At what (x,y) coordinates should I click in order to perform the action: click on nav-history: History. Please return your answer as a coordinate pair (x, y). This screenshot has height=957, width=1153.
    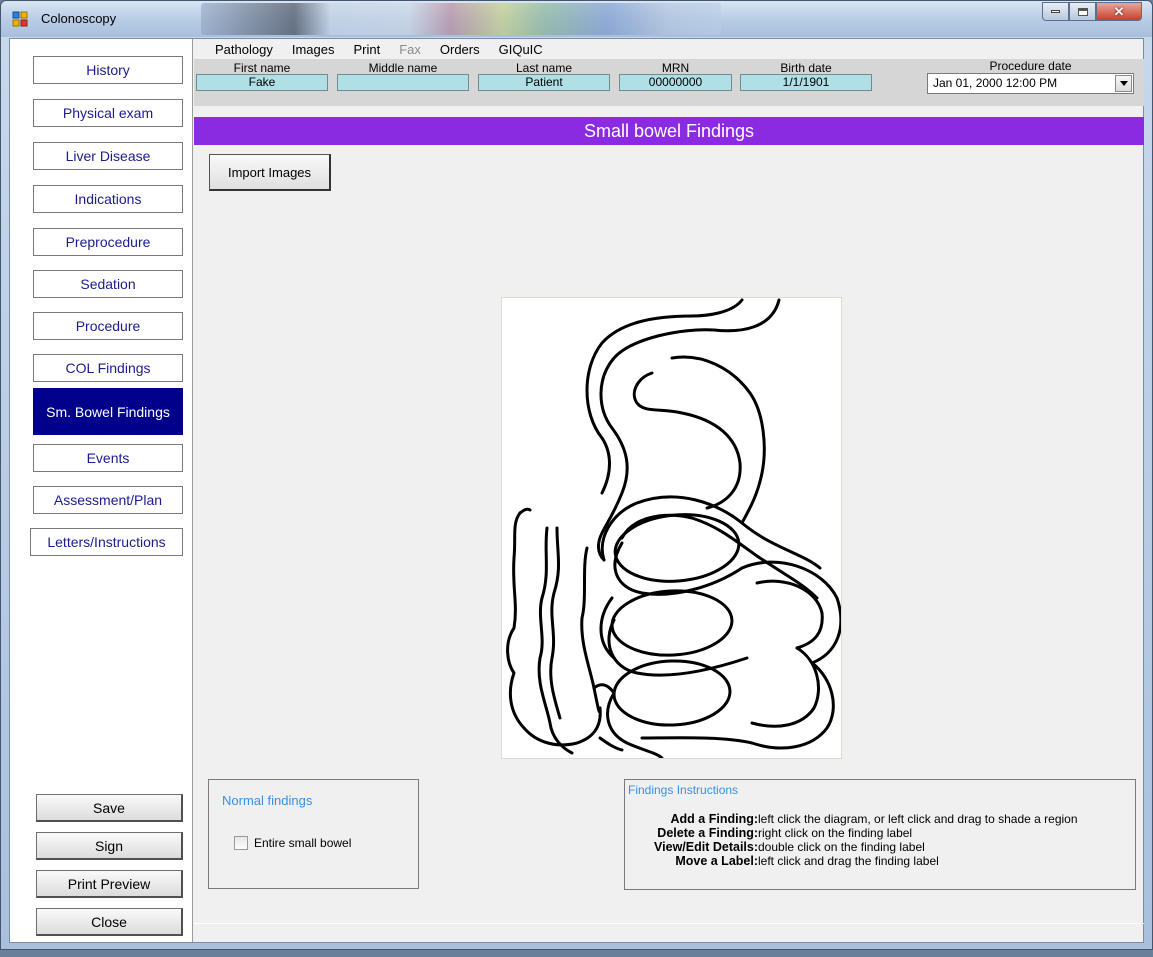
    Looking at the image, I should click on (108, 70).